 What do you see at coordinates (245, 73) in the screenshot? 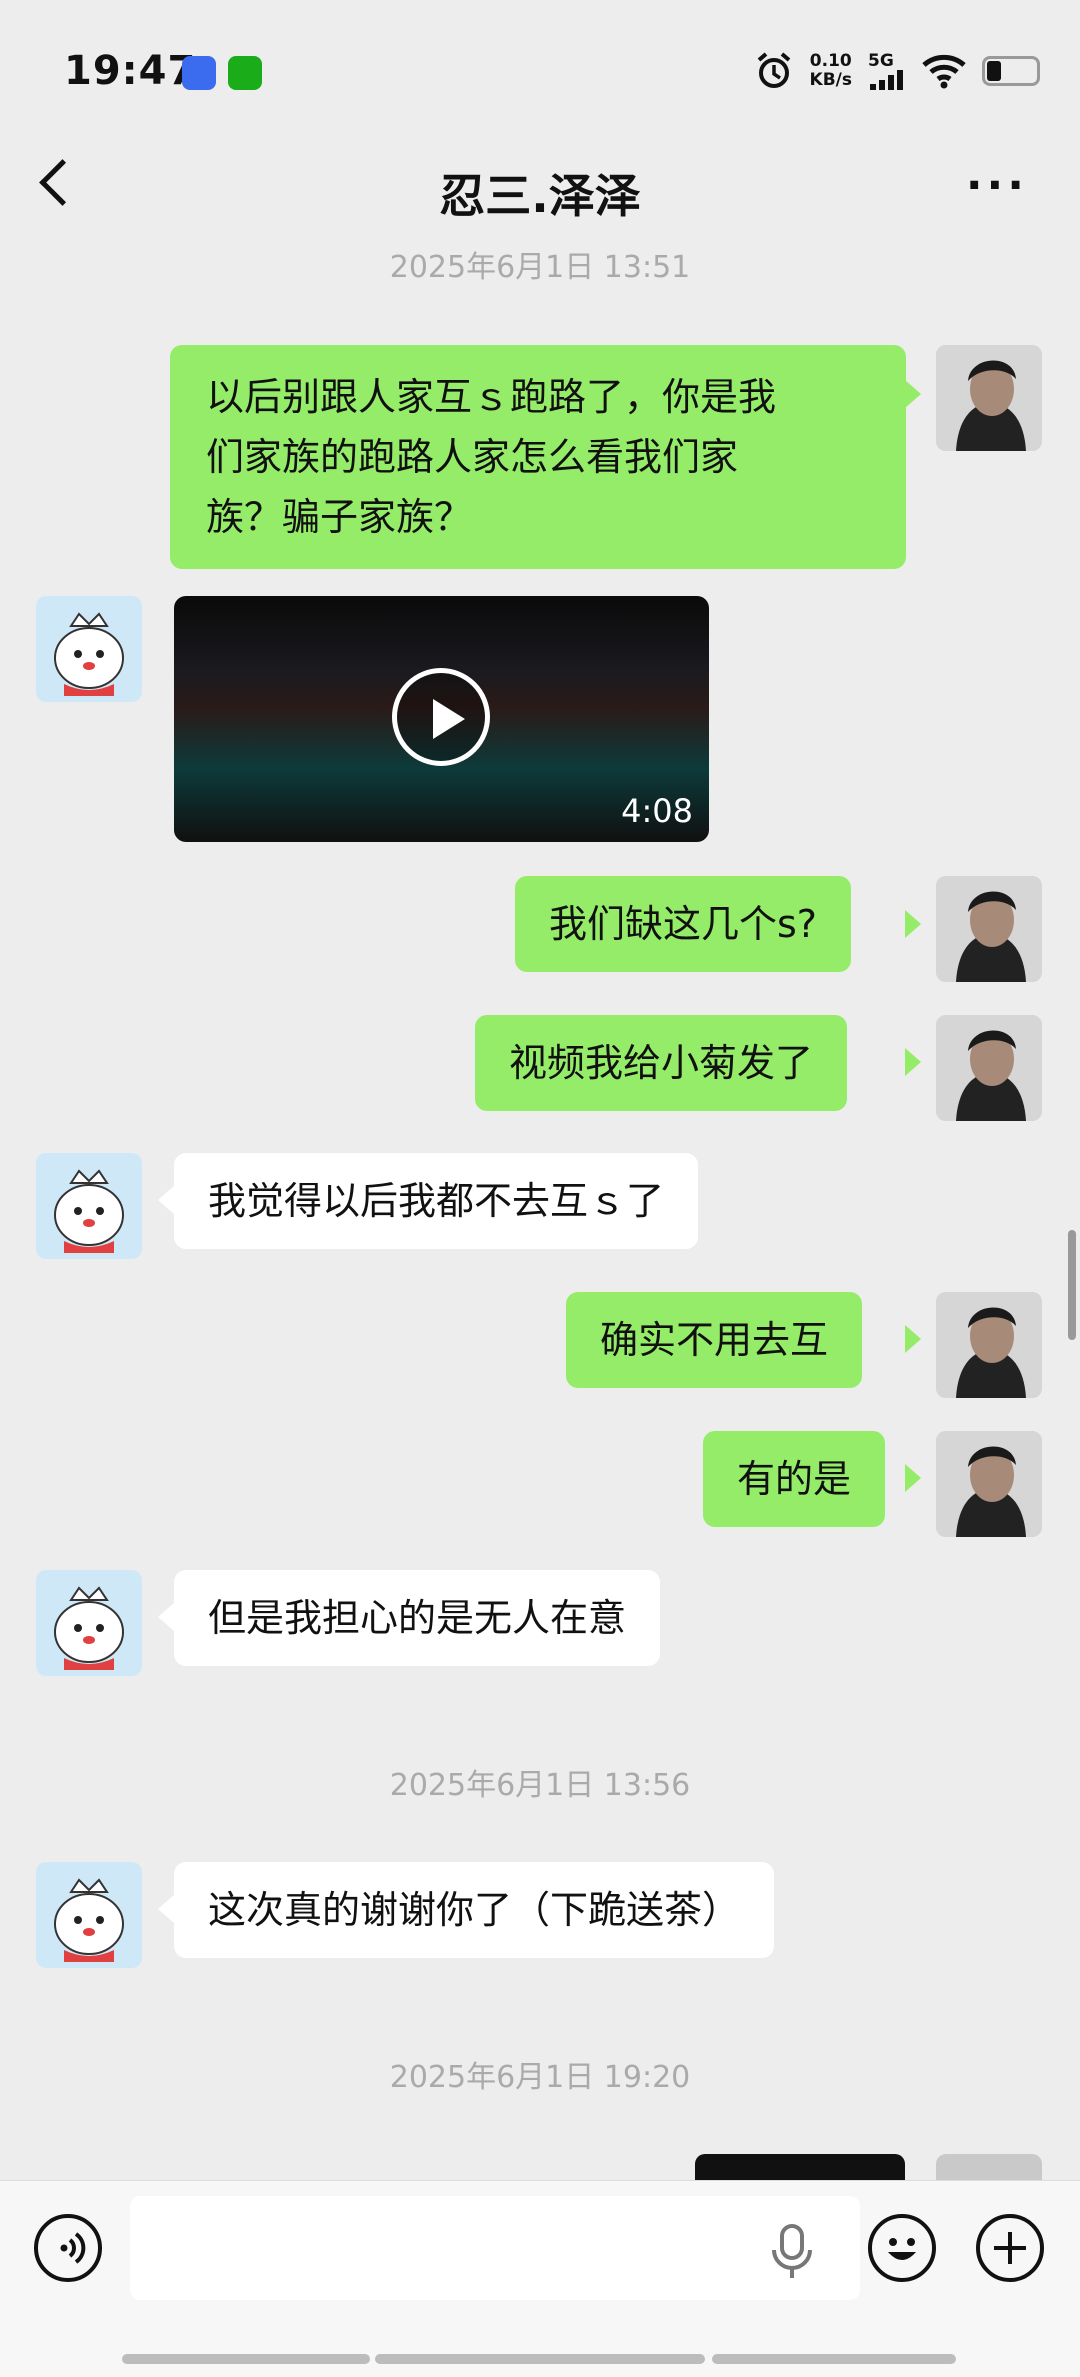
I see `wechat-icon` at bounding box center [245, 73].